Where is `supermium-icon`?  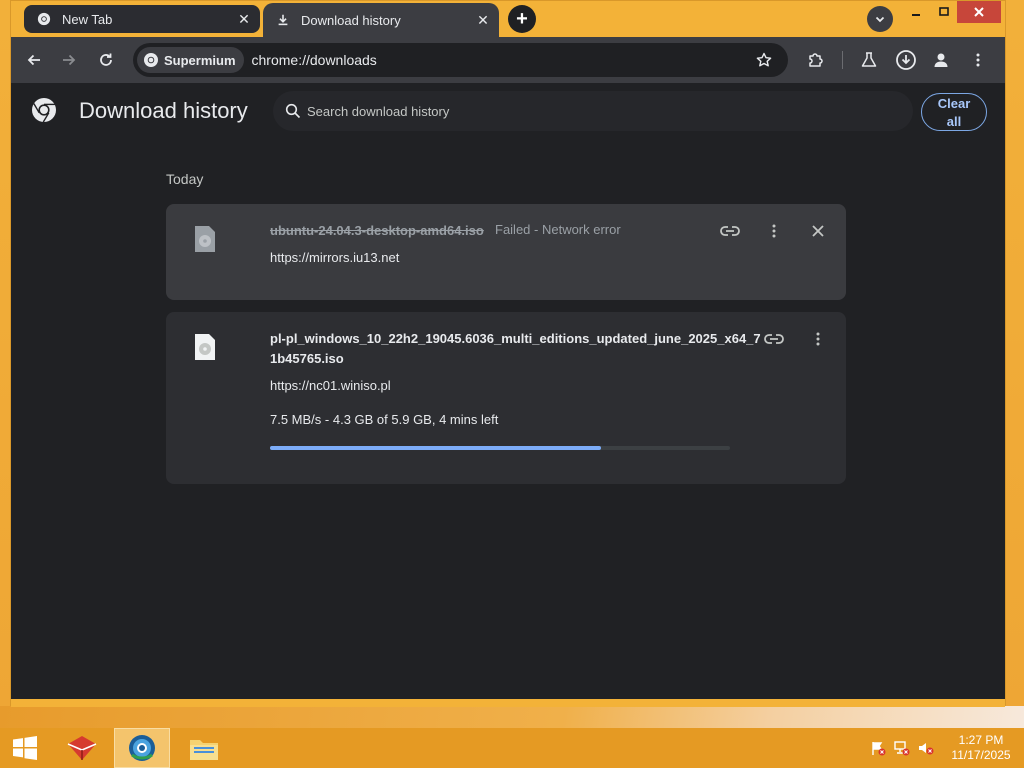 supermium-icon is located at coordinates (142, 748).